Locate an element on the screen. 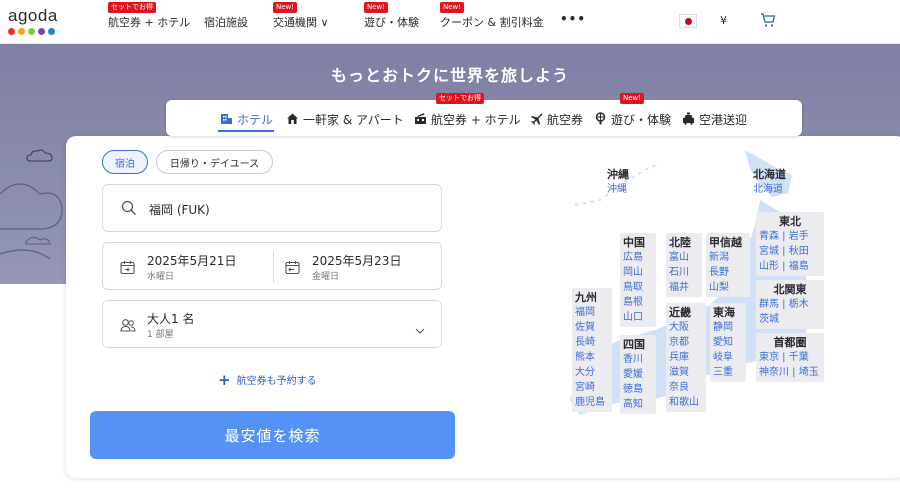  region-city: 徳島 is located at coordinates (638, 389).